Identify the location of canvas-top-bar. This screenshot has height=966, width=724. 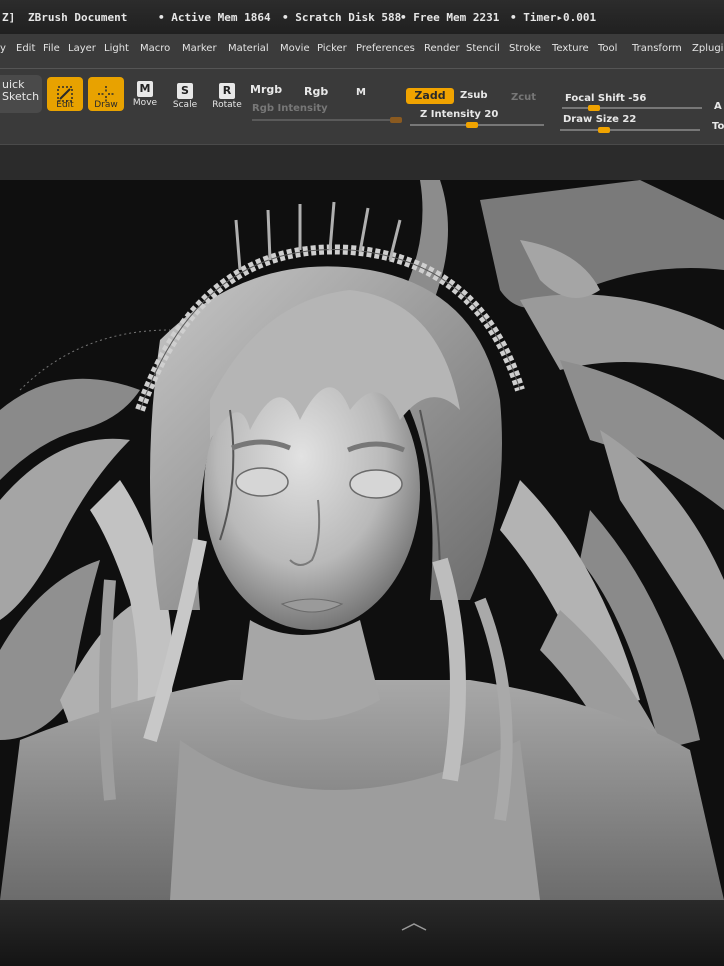
(362, 162).